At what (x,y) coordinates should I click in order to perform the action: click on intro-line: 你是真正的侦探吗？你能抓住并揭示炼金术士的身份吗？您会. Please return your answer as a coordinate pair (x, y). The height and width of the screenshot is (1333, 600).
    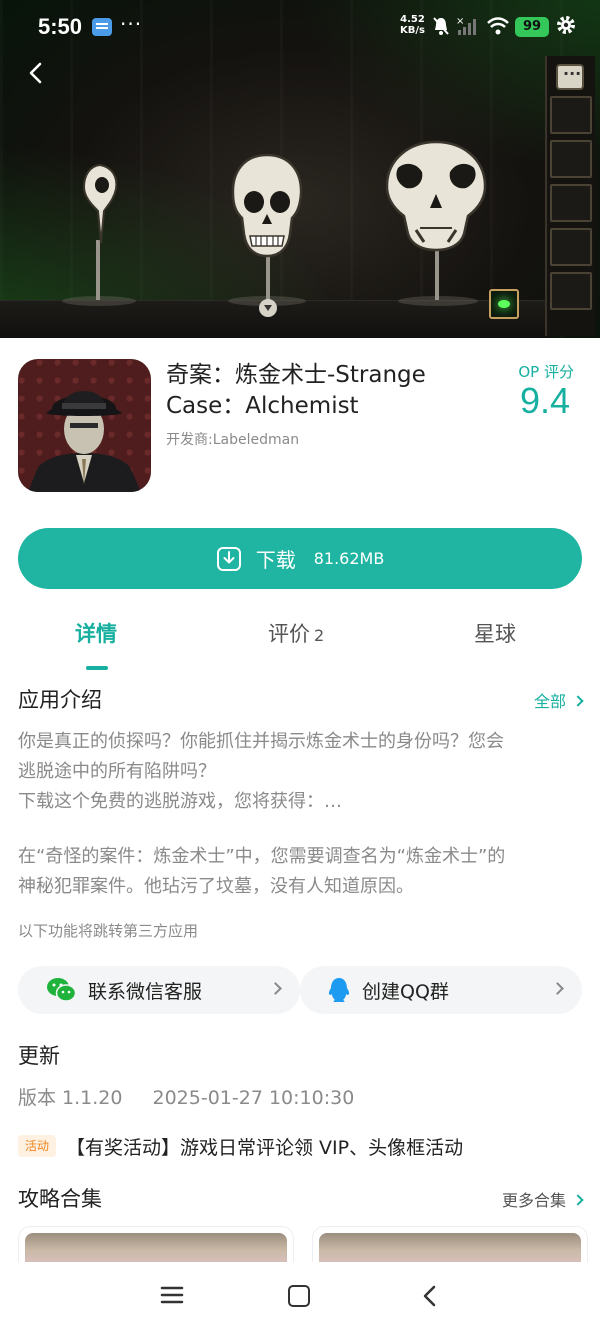
    Looking at the image, I should click on (261, 741).